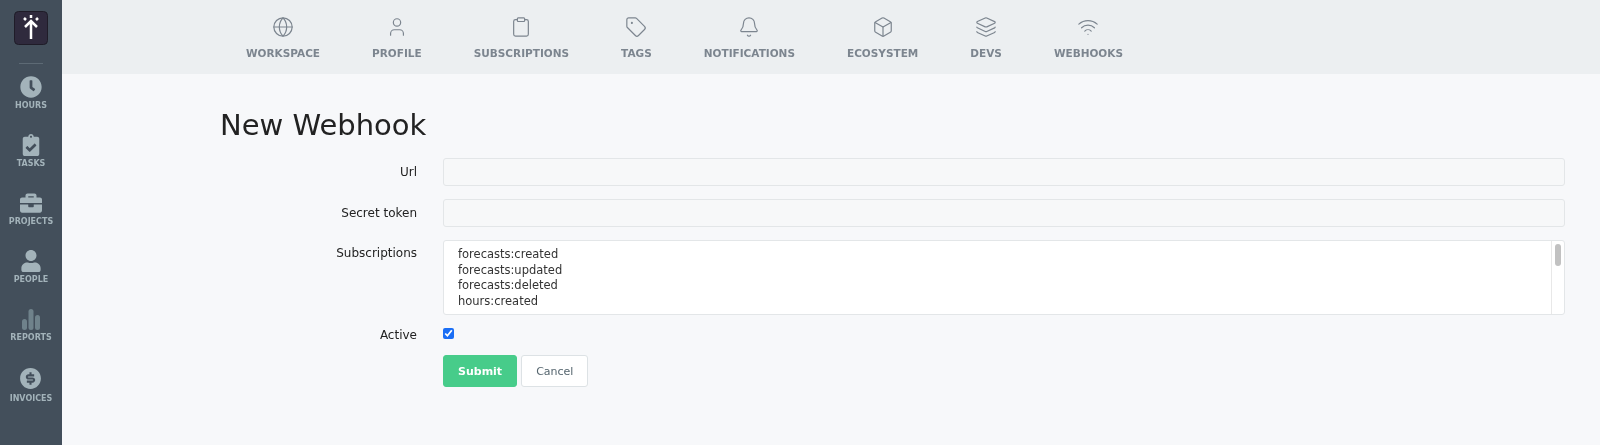  I want to click on nav-tab: WORKSPACE, so click(283, 37).